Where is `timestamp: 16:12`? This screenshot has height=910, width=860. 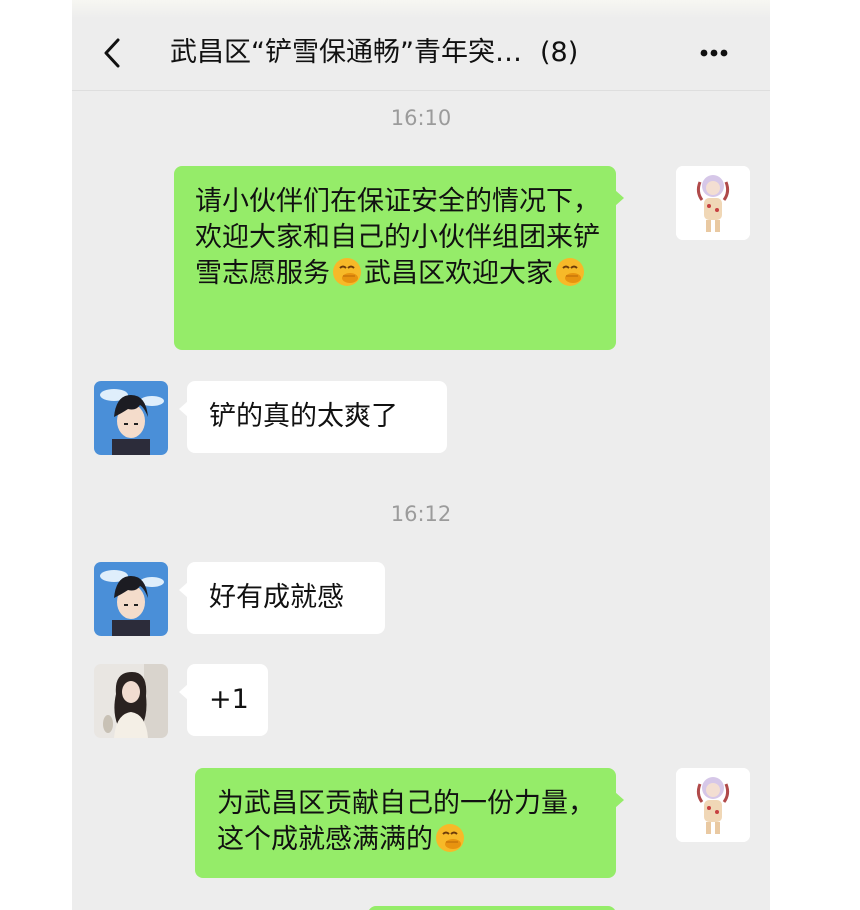 timestamp: 16:12 is located at coordinates (421, 514).